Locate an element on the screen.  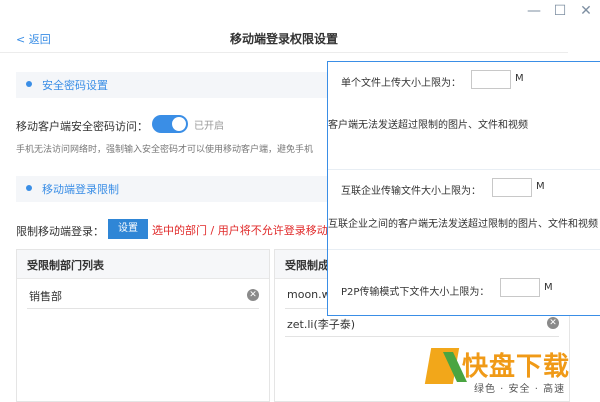
page-title: 移动端登录权限设置 is located at coordinates (283, 39).